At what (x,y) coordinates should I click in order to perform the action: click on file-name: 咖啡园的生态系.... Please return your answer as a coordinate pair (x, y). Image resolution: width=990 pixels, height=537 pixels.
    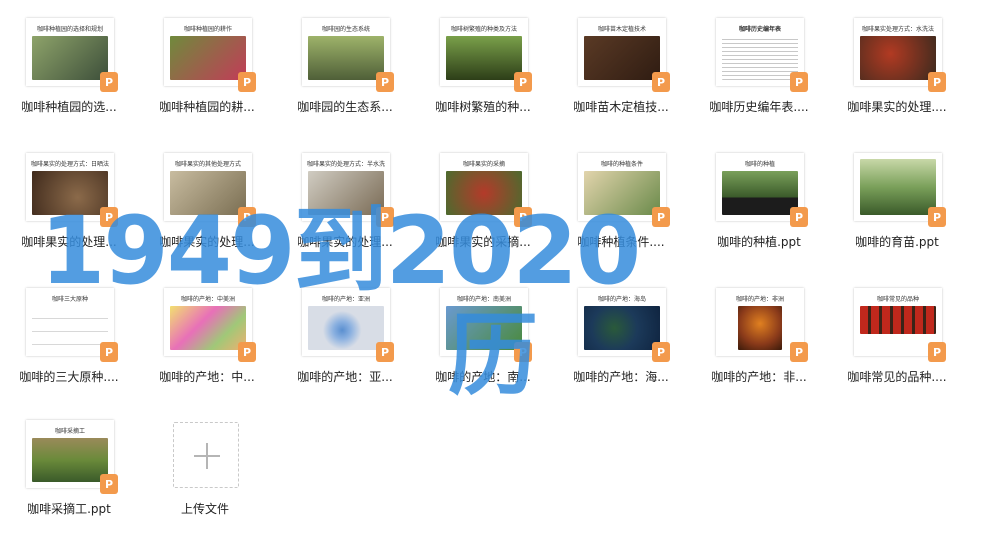
    Looking at the image, I should click on (345, 107).